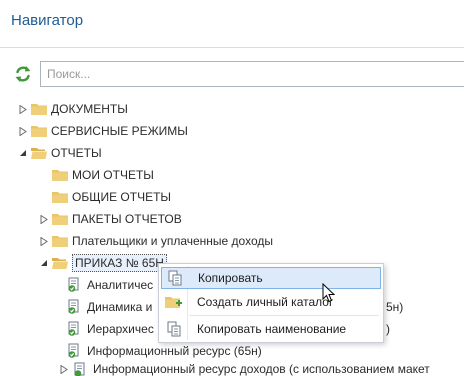  What do you see at coordinates (113, 175) in the screenshot?
I see `tree-node-label: МОИ ОТЧЕТЫ` at bounding box center [113, 175].